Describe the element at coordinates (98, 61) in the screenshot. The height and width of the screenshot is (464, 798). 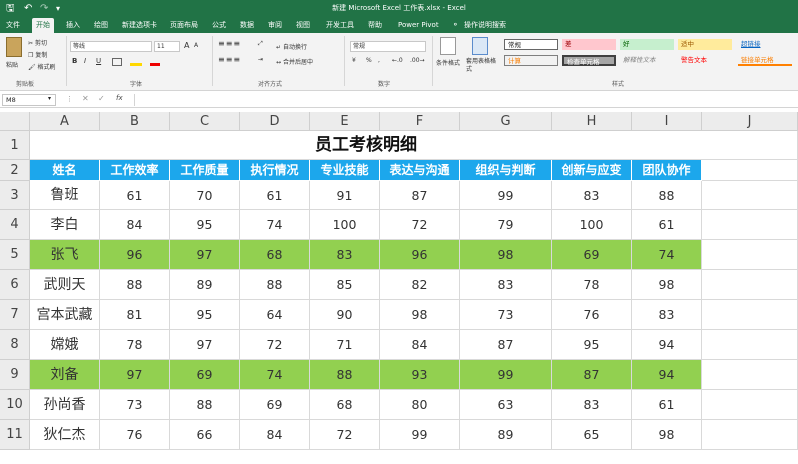
I see `underline-button: U` at that location.